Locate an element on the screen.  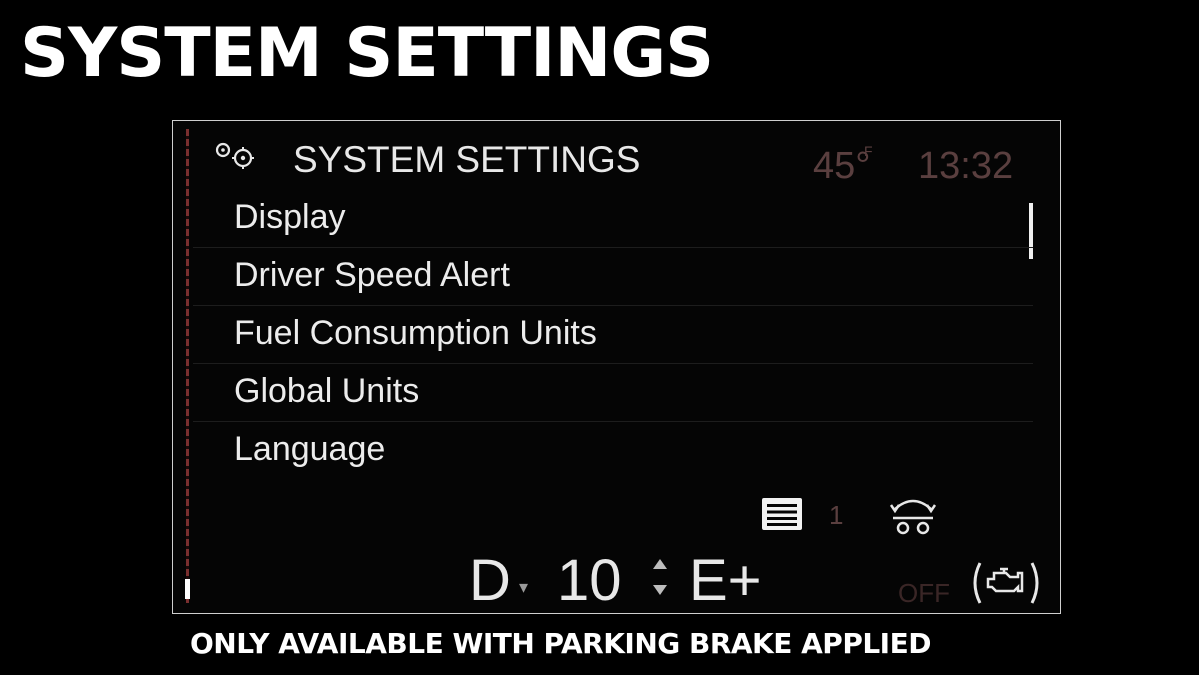
scroll-track is located at coordinates (187, 366).